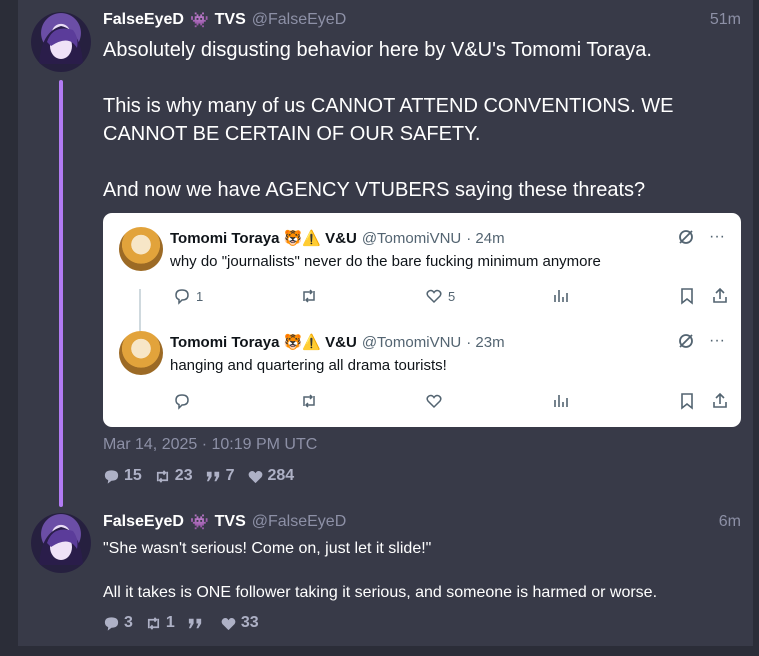  I want to click on quoted-actions: 1 5, so click(451, 297).